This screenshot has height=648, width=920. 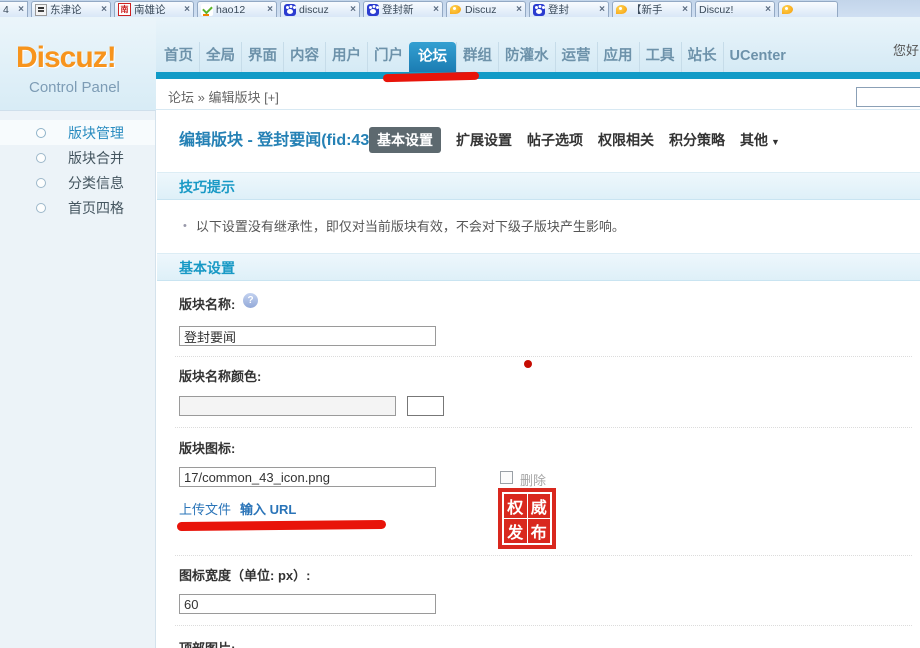 What do you see at coordinates (754, 140) in the screenshot?
I see `tab-other-label: 其他` at bounding box center [754, 140].